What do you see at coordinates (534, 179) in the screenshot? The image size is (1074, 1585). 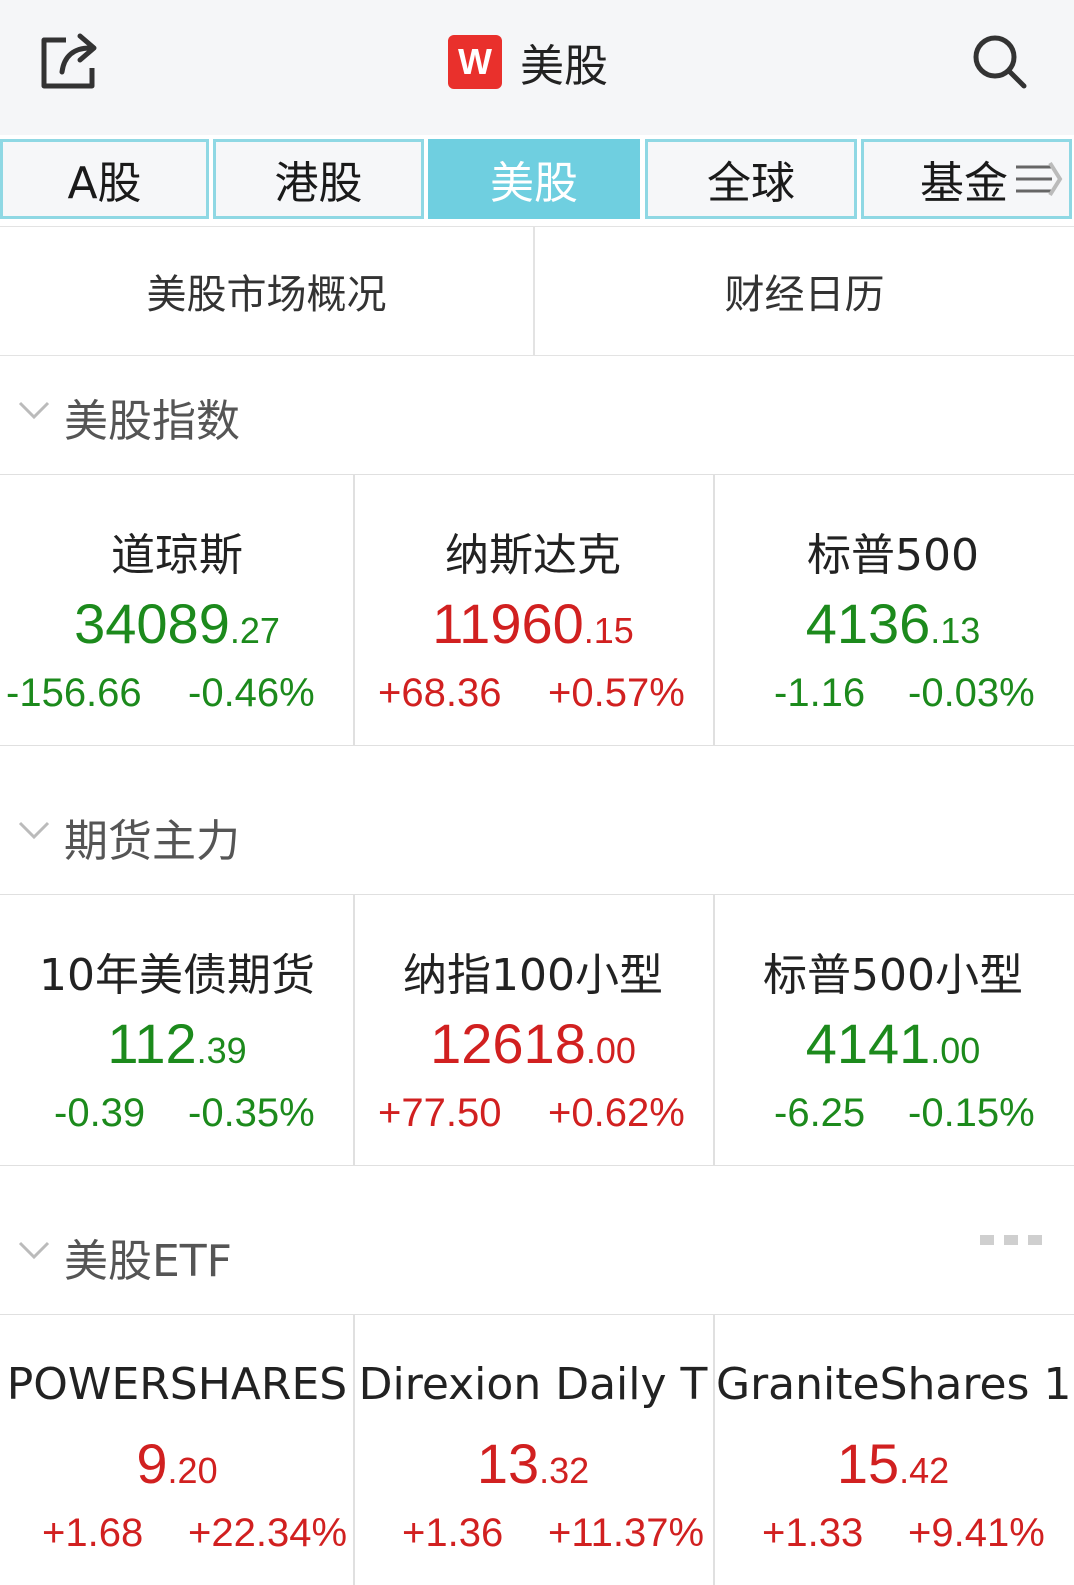 I see `tab-us-share: 美股` at bounding box center [534, 179].